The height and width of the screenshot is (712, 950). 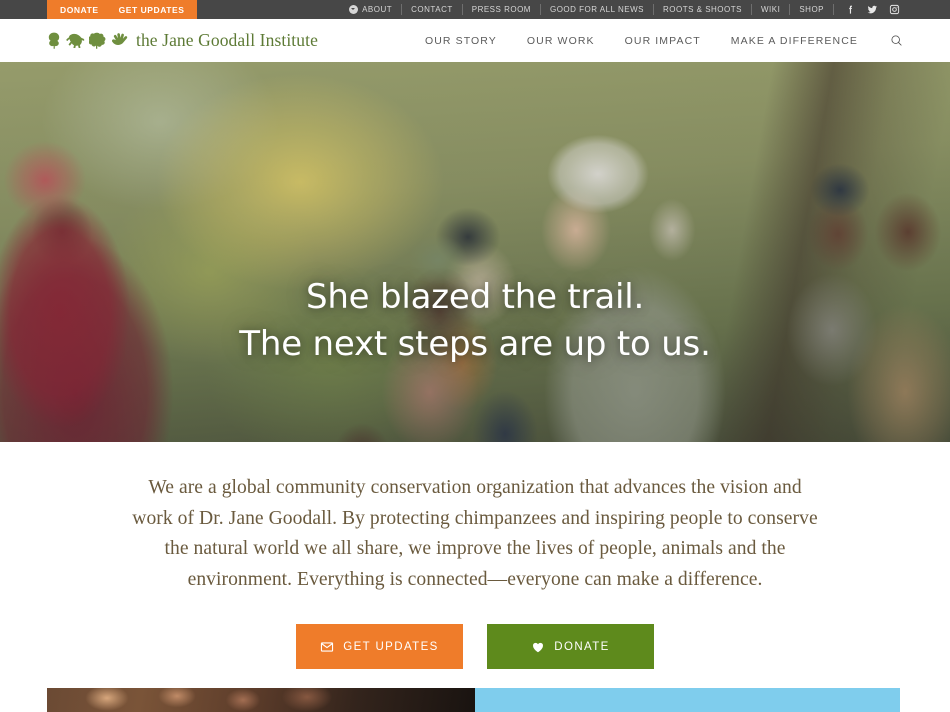 I want to click on heart-icon, so click(x=538, y=647).